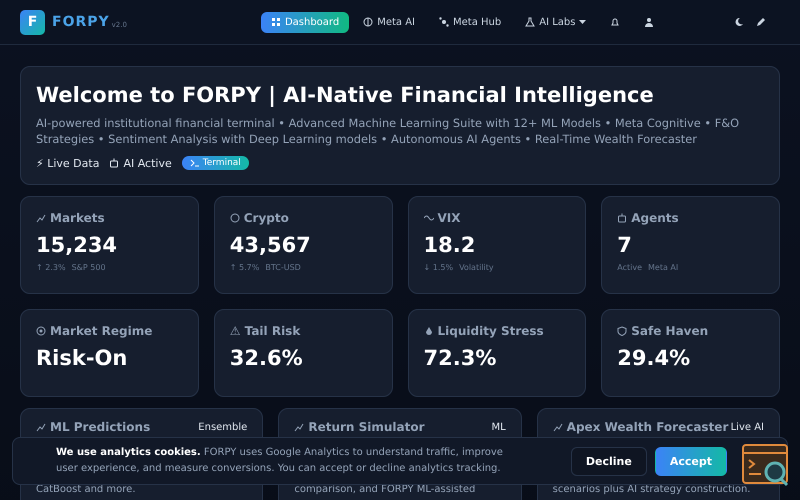 The width and height of the screenshot is (800, 500). I want to click on user-icon, so click(649, 22).